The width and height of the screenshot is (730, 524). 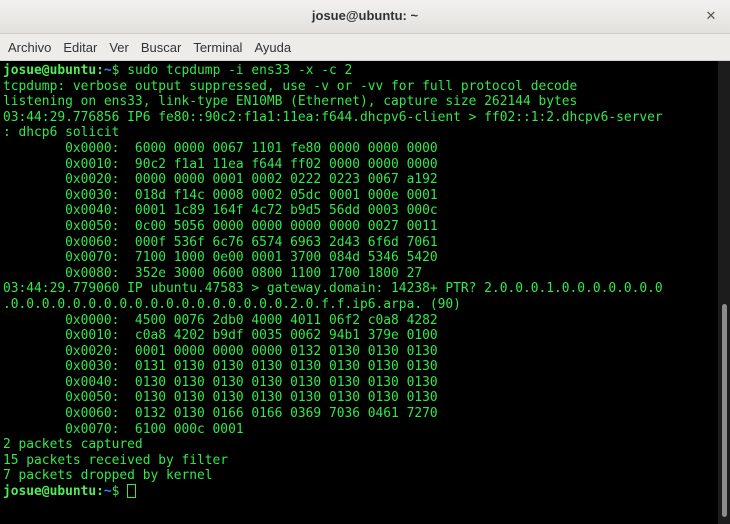 What do you see at coordinates (61, 133) in the screenshot?
I see `output-line: : dhcp6 solicit` at bounding box center [61, 133].